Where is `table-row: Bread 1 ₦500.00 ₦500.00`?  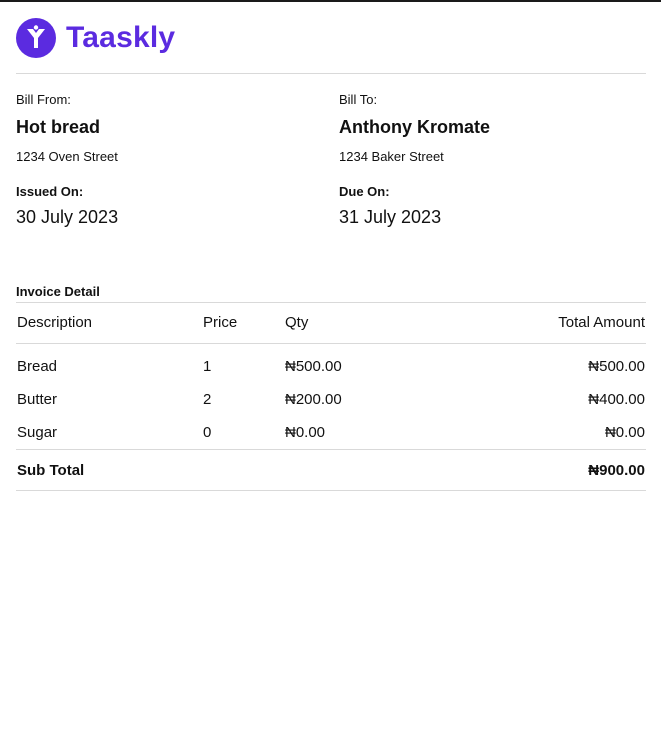
table-row: Bread 1 ₦500.00 ₦500.00 is located at coordinates (331, 364).